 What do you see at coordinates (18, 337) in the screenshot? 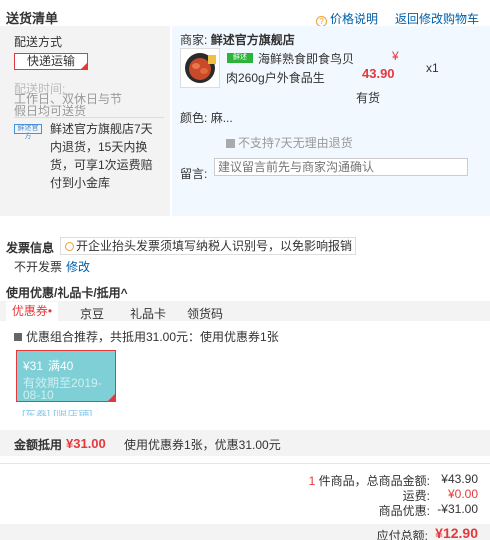
I see `checkbox-icon` at bounding box center [18, 337].